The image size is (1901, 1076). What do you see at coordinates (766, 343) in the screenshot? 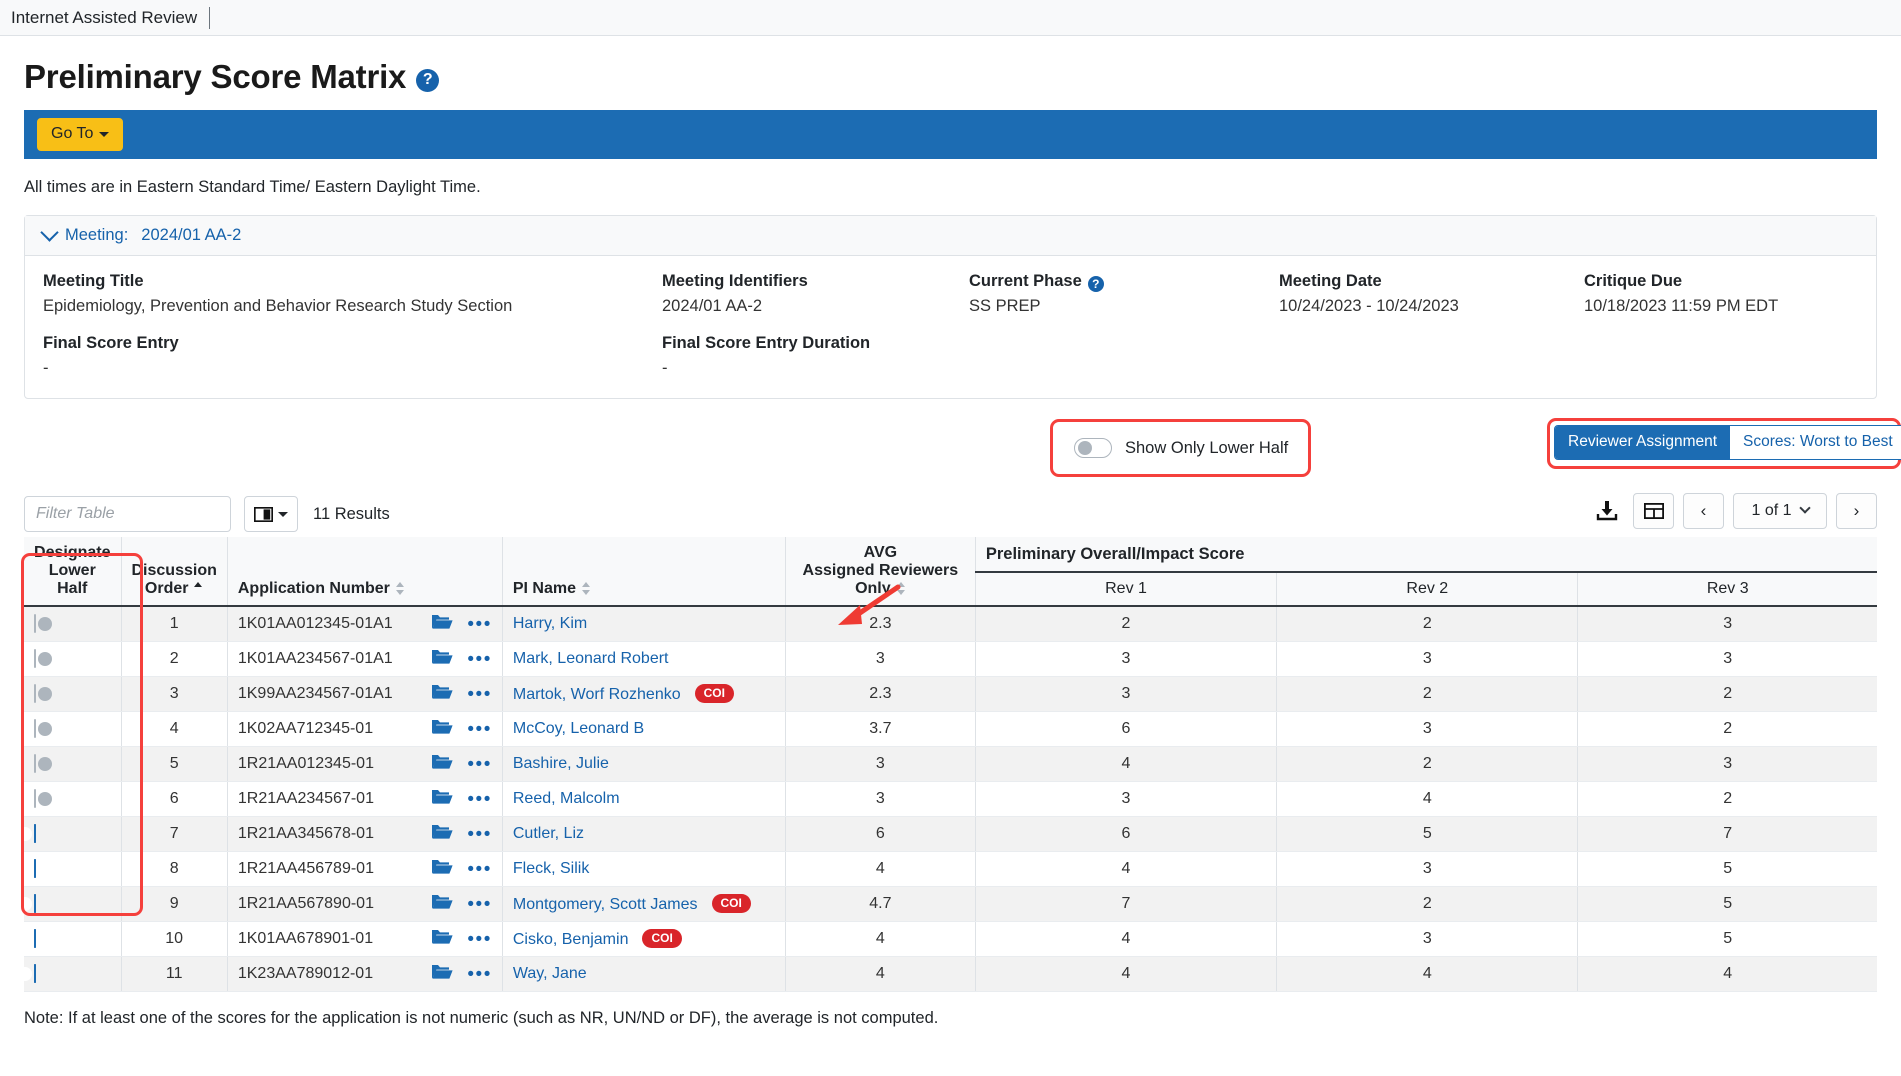
I see `meta-label-text: Final Score Entry Duration` at bounding box center [766, 343].